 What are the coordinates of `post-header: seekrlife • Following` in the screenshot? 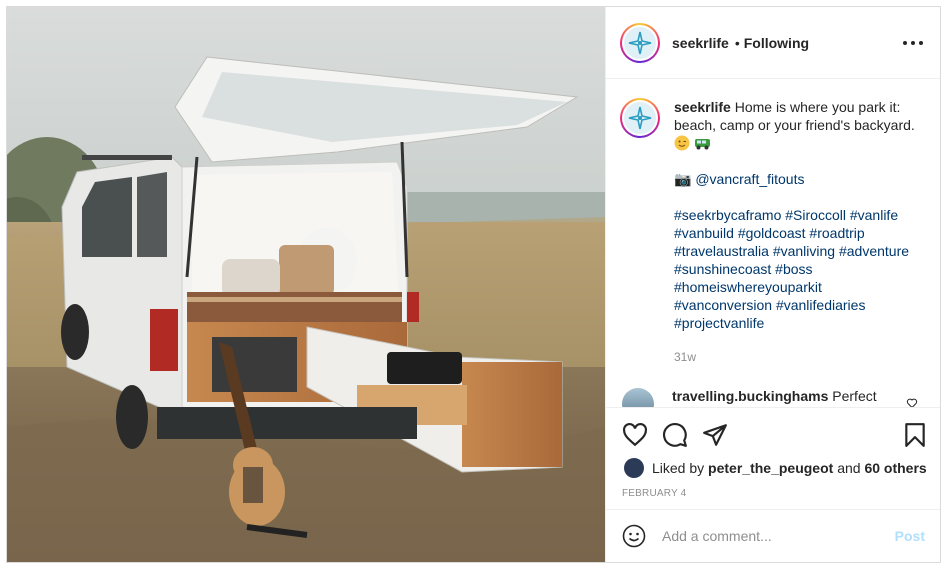 It's located at (773, 43).